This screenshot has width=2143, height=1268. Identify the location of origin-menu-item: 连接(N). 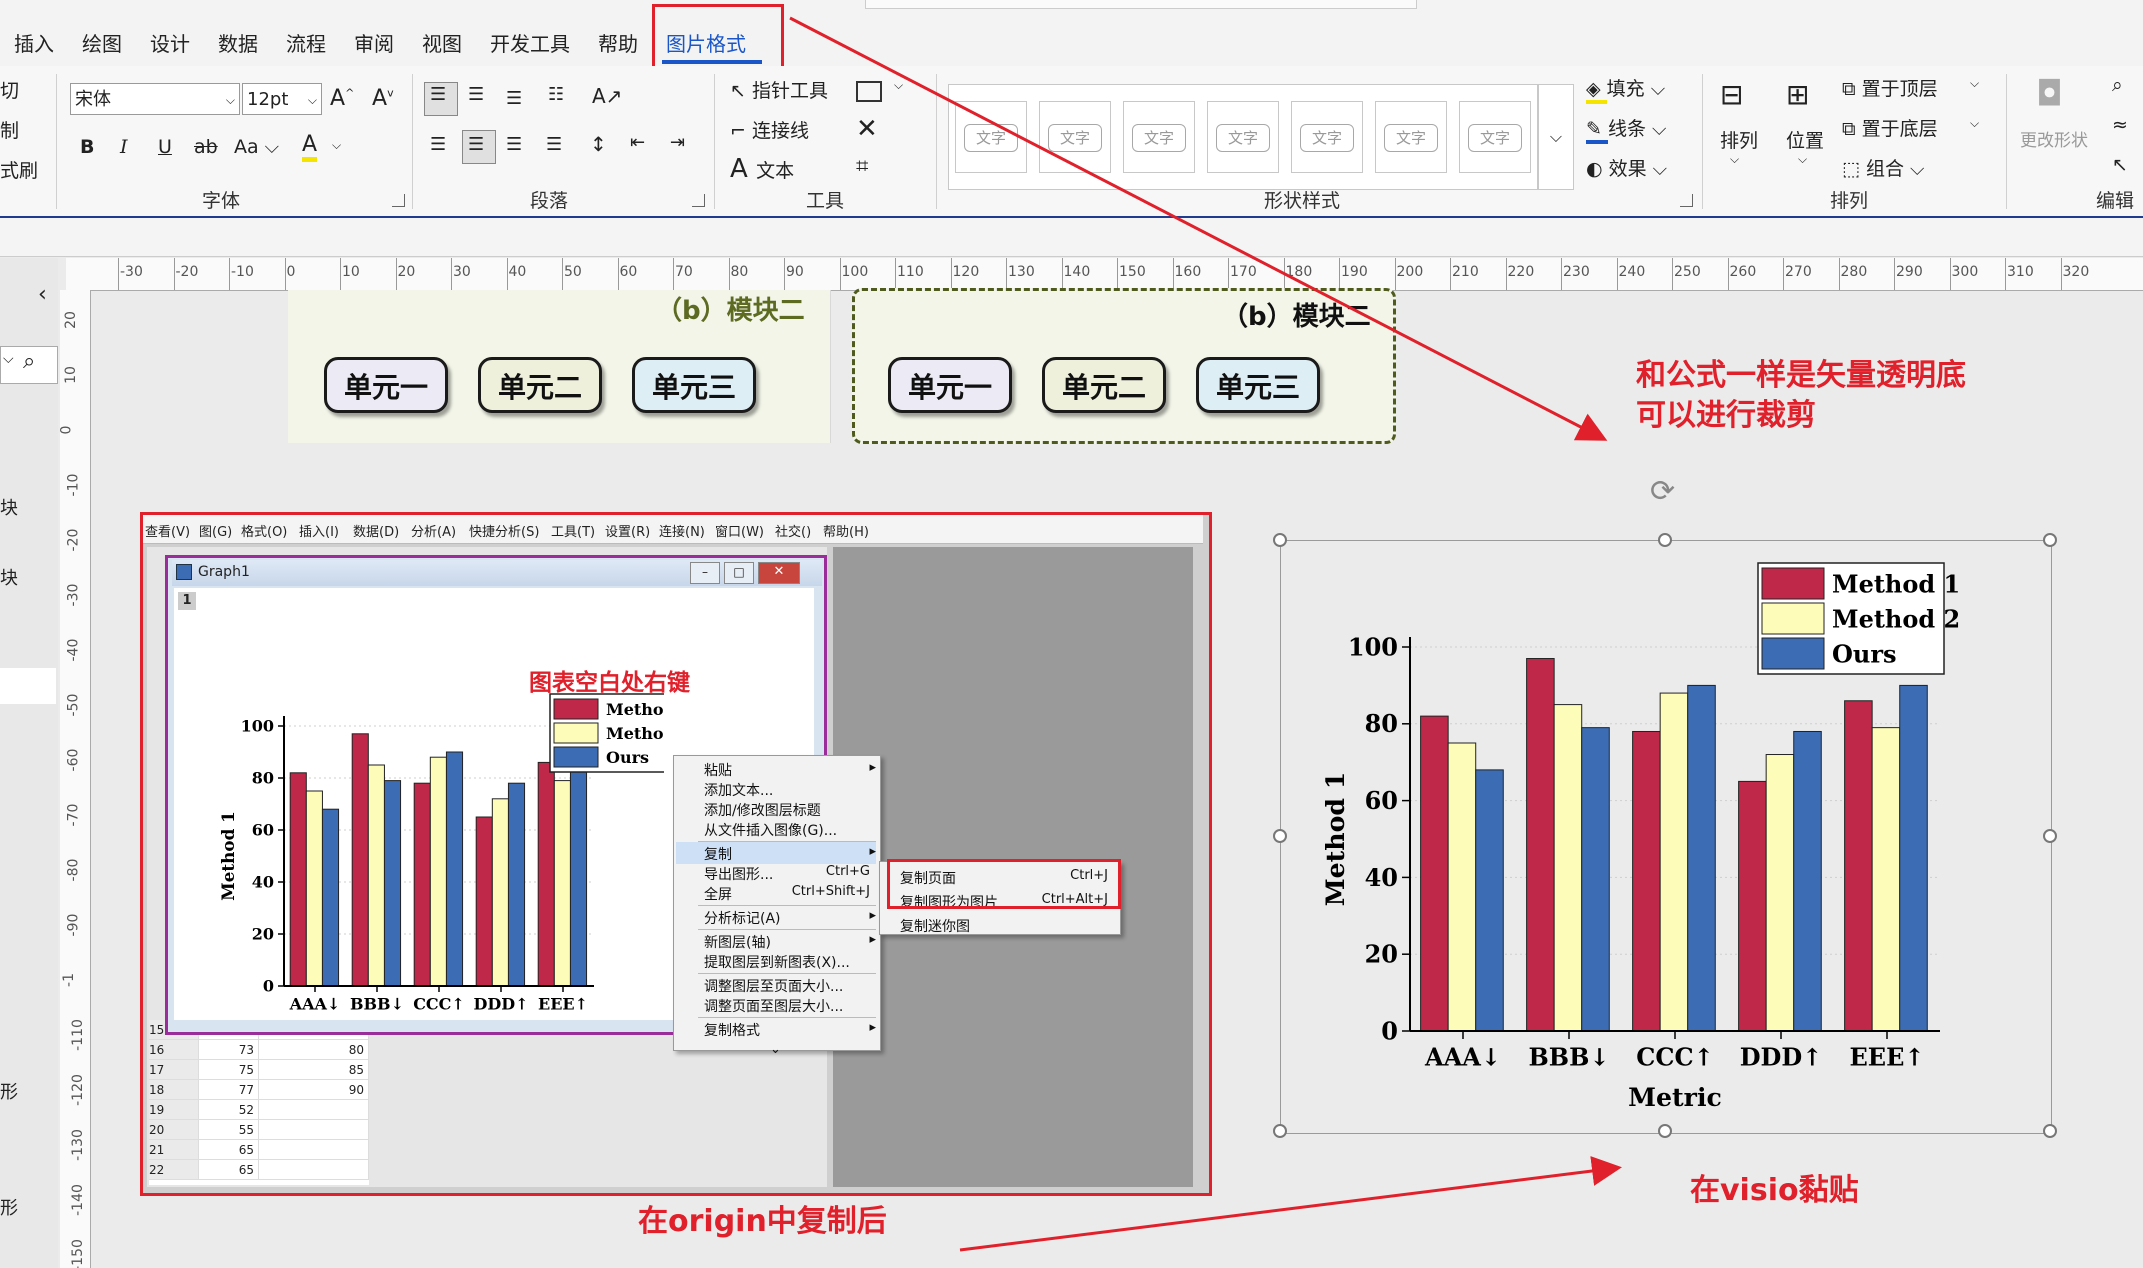
(682, 530).